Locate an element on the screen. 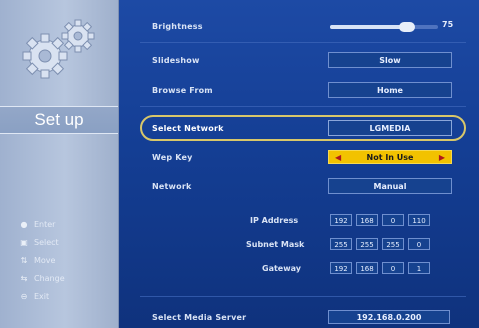 Image resolution: width=479 pixels, height=328 pixels. arrow-up-down-icon: ⇅ is located at coordinates (24, 260).